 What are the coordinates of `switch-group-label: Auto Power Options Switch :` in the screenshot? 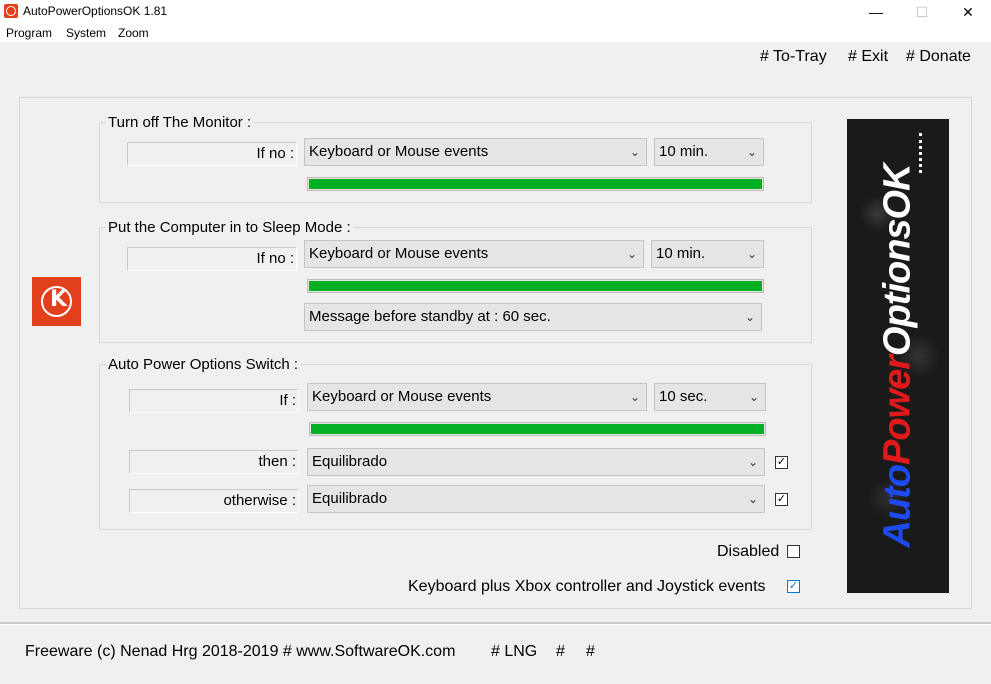 It's located at (203, 364).